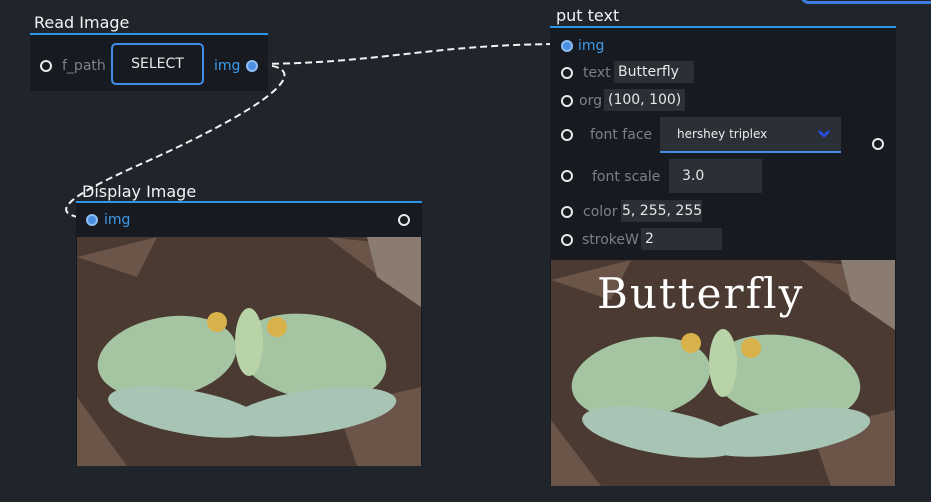 Image resolution: width=931 pixels, height=502 pixels. What do you see at coordinates (621, 135) in the screenshot?
I see `font-face-label: font face` at bounding box center [621, 135].